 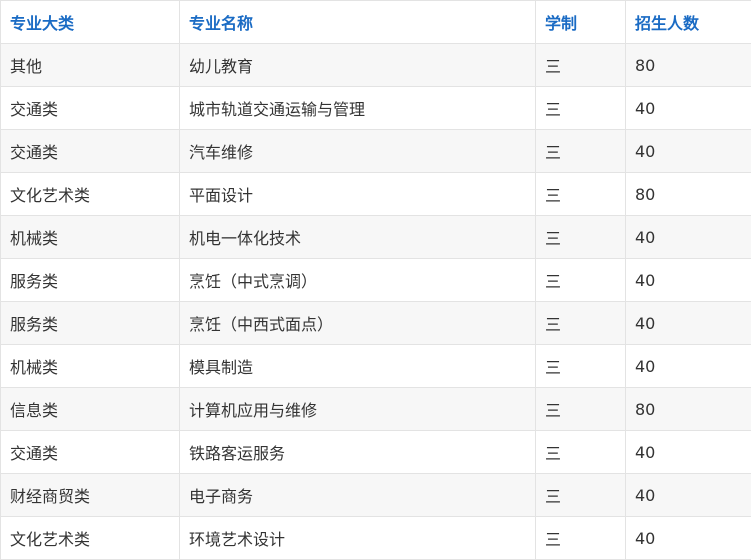 I want to click on table-row: 机械类 模具制造 三 40, so click(x=376, y=366).